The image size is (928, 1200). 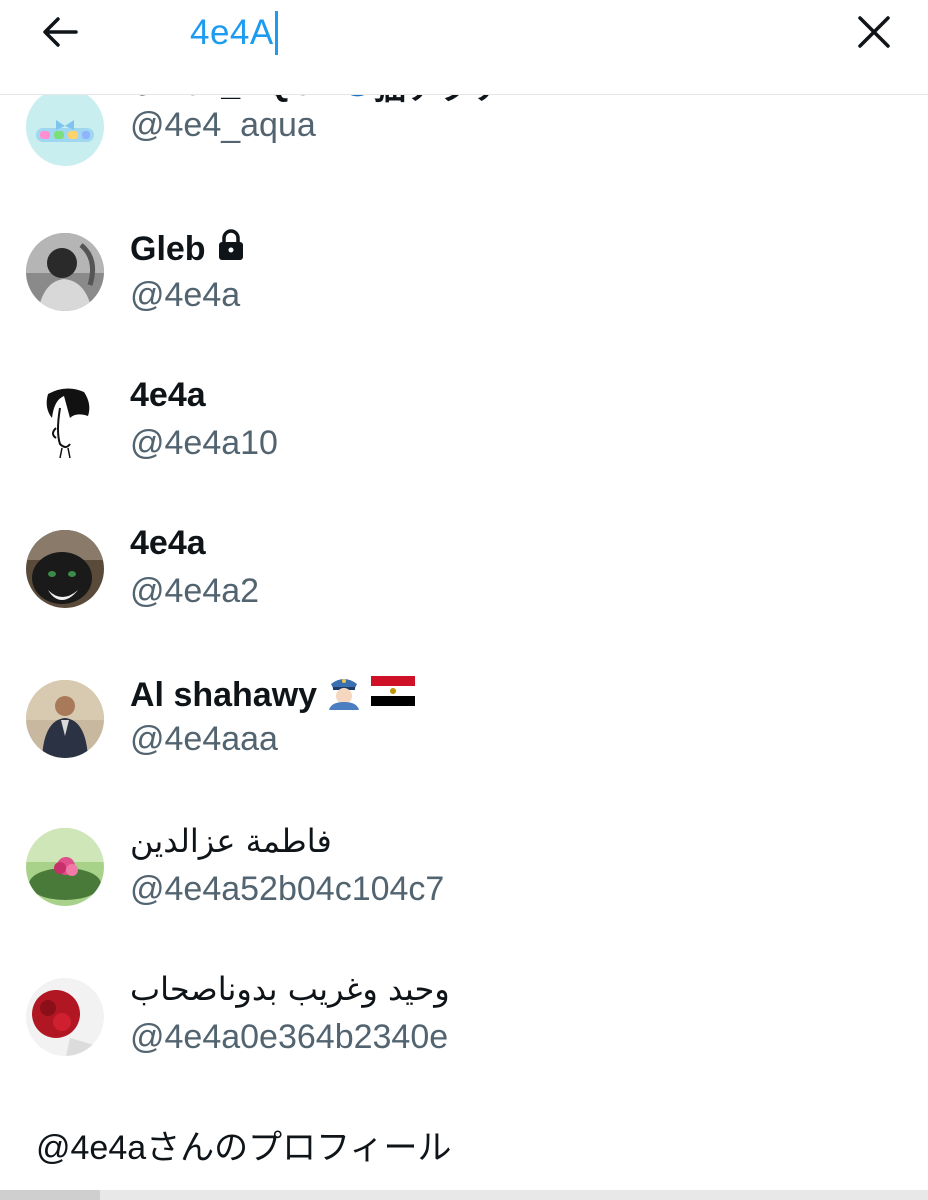 I want to click on username: @4e4a10, so click(x=204, y=443).